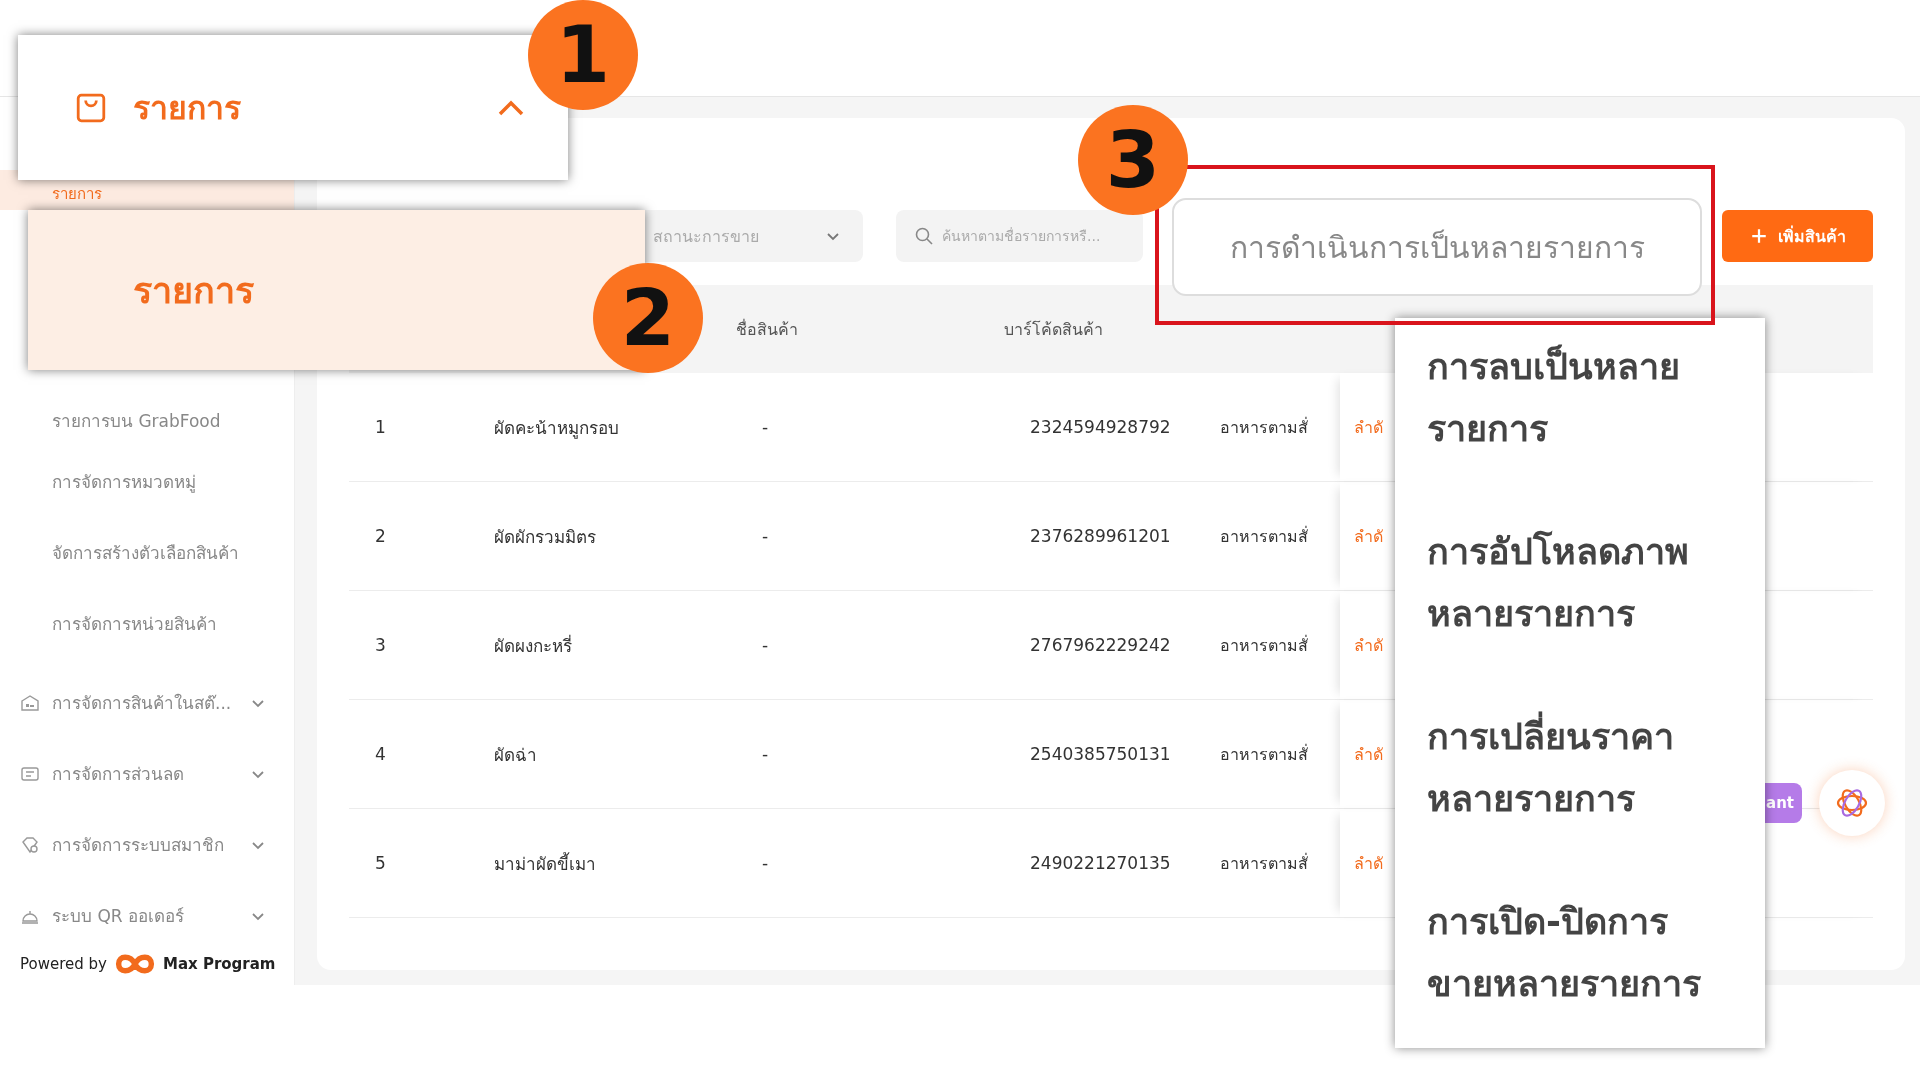  I want to click on table-cell-text: 2324594928792, so click(1100, 427).